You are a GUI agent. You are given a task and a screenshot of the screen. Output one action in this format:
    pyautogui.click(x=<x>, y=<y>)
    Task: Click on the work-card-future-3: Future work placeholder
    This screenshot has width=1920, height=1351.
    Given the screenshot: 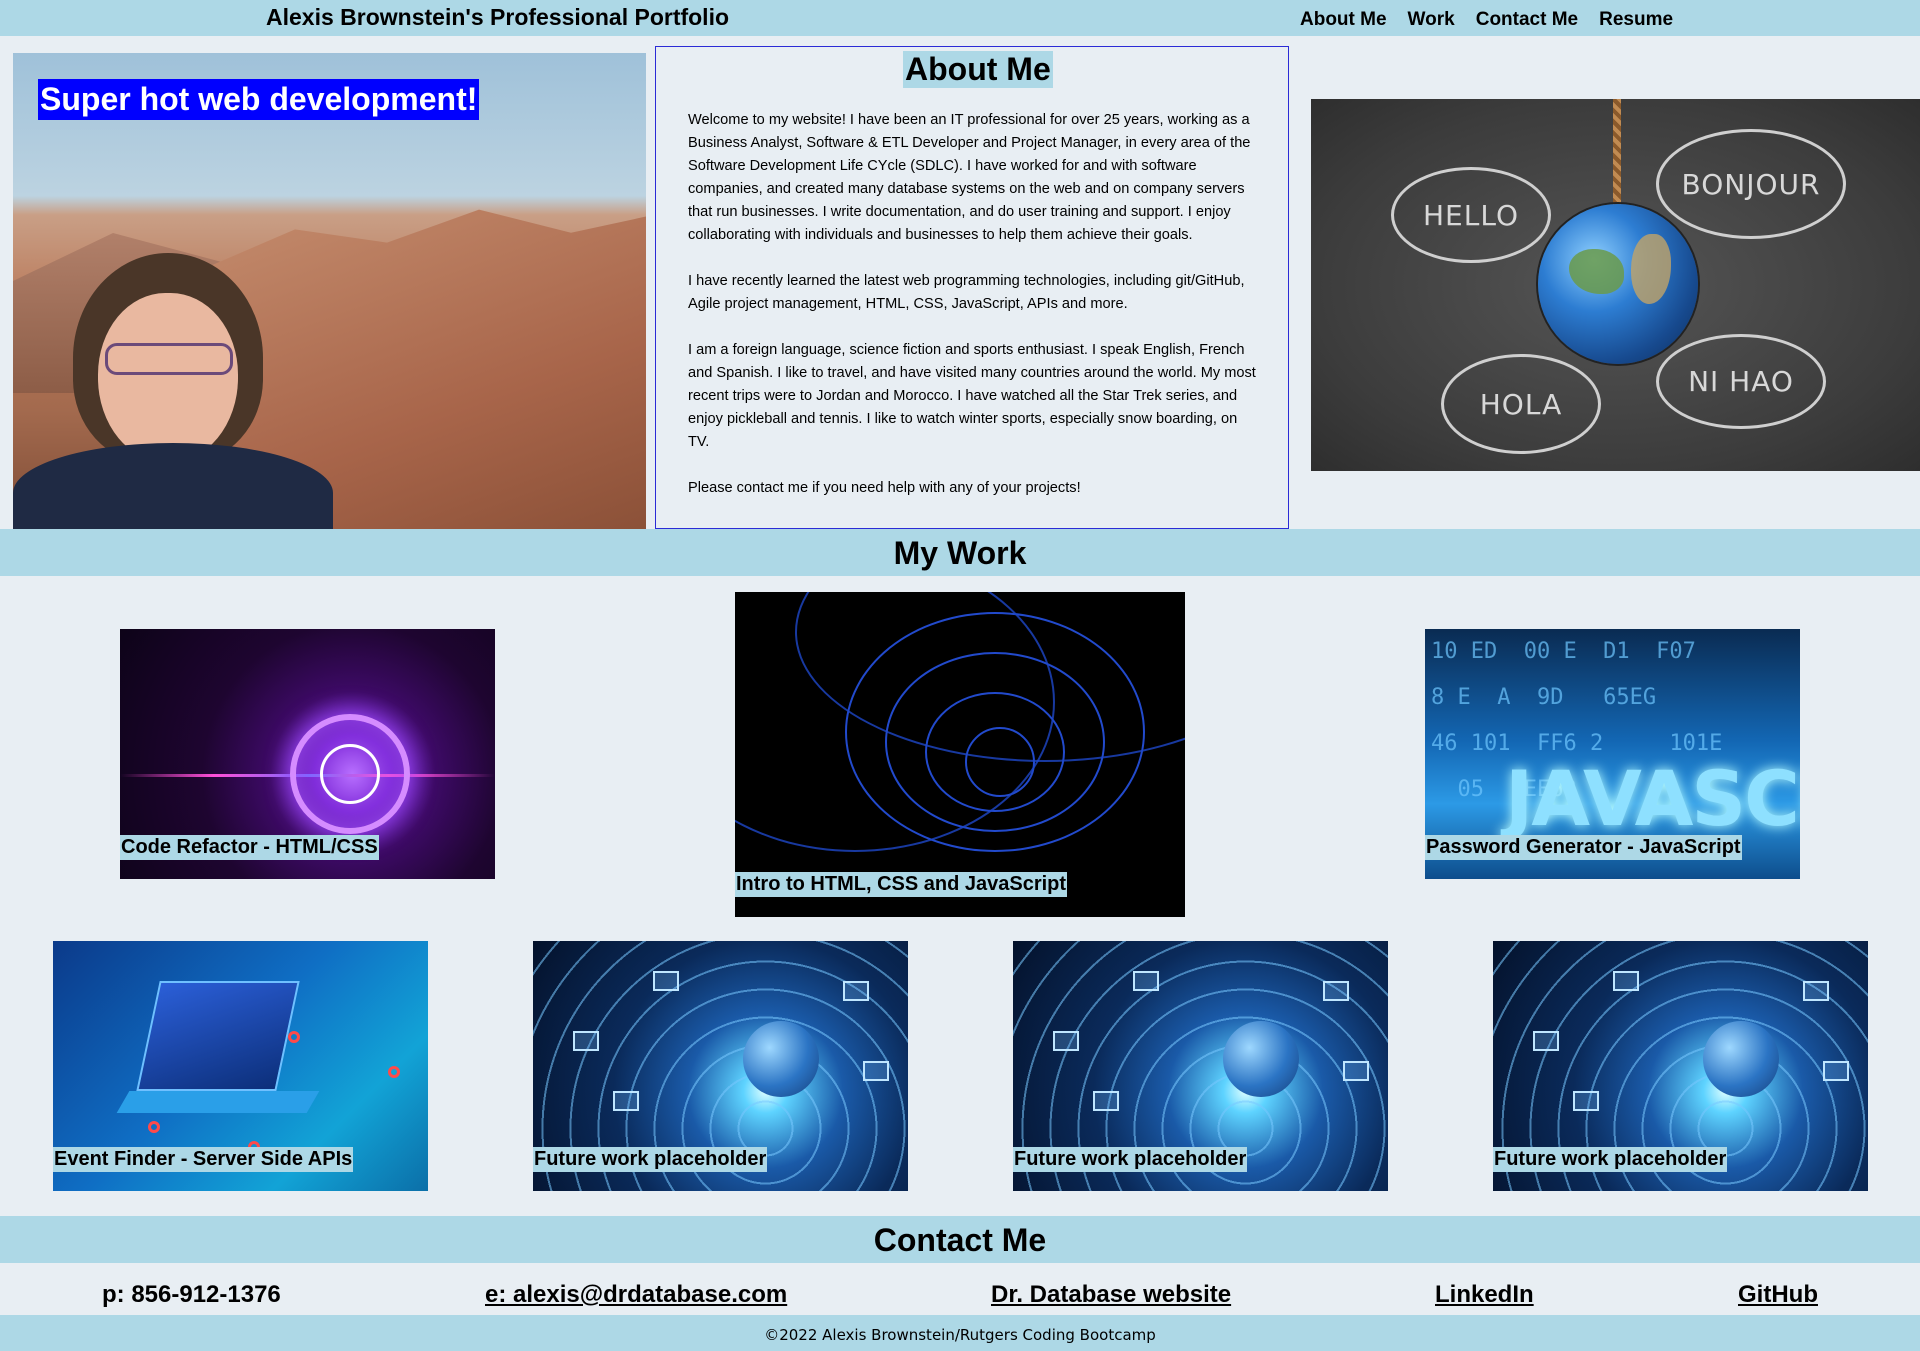 What is the action you would take?
    pyautogui.click(x=1680, y=1066)
    